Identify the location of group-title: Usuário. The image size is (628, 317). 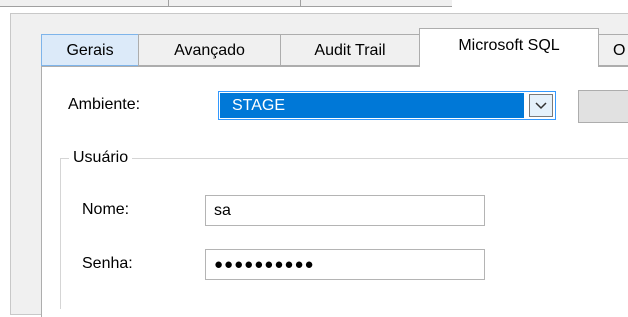
(101, 158).